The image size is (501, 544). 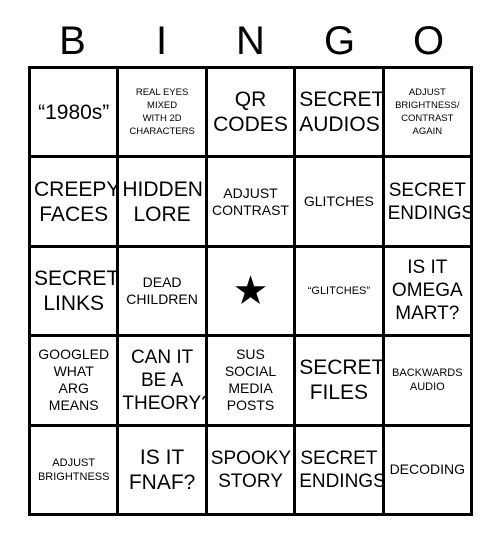 I want to click on bingo-cell-label: “1980s”, so click(x=74, y=112).